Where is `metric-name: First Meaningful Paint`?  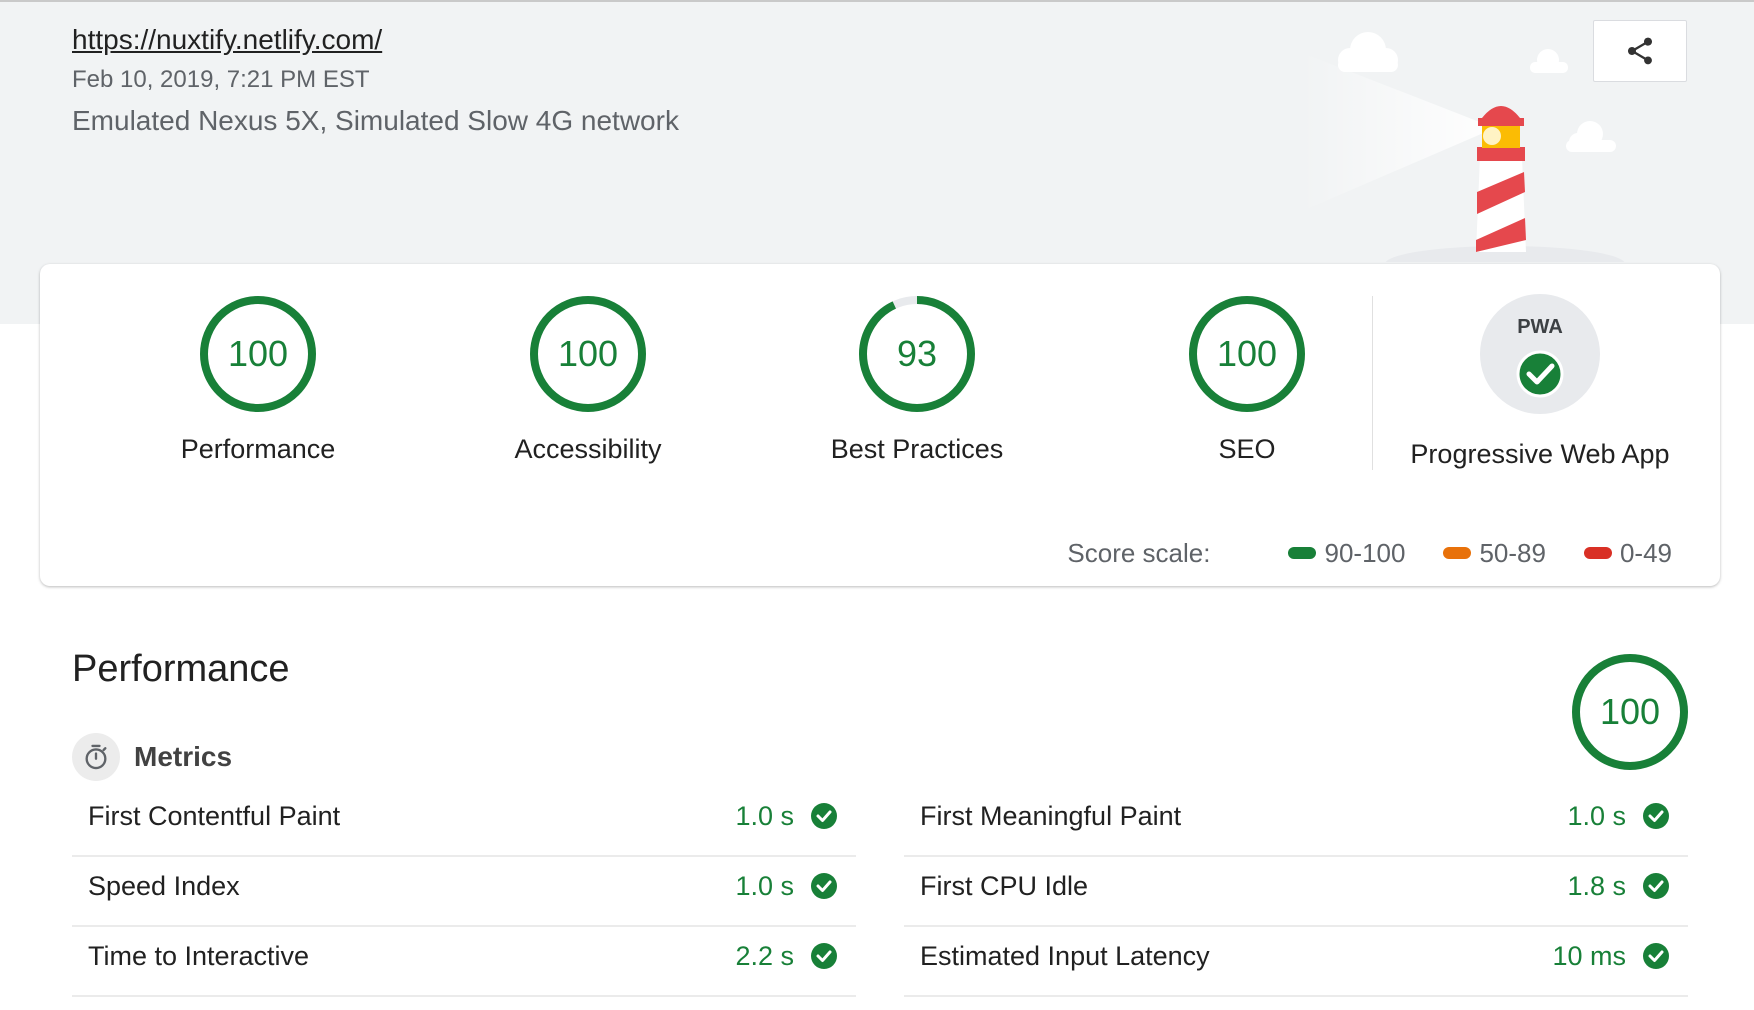 metric-name: First Meaningful Paint is located at coordinates (1051, 816).